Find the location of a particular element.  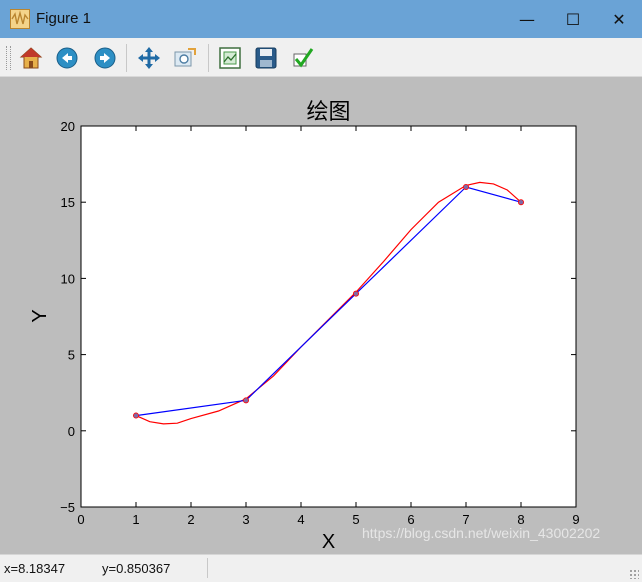

x-tick-label: 1 is located at coordinates (135, 519).